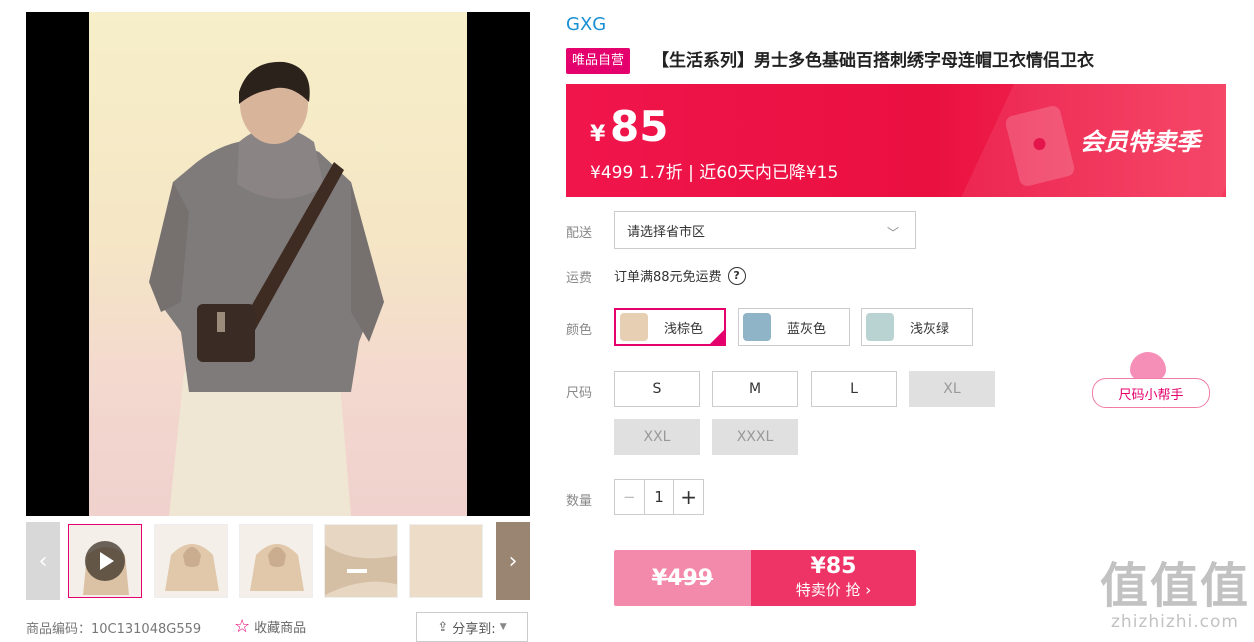 The height and width of the screenshot is (642, 1254). What do you see at coordinates (682, 578) in the screenshot?
I see `original-price: ¥499` at bounding box center [682, 578].